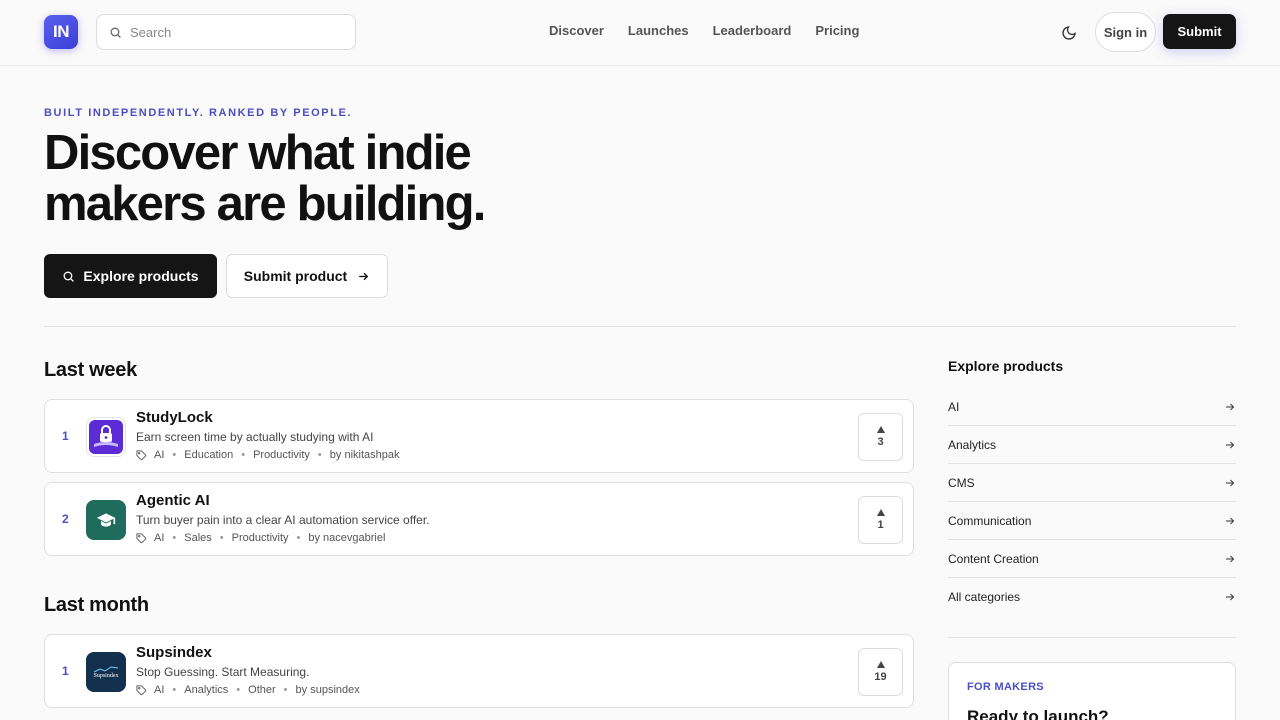  What do you see at coordinates (1092, 597) in the screenshot?
I see `category-item-all: All categories` at bounding box center [1092, 597].